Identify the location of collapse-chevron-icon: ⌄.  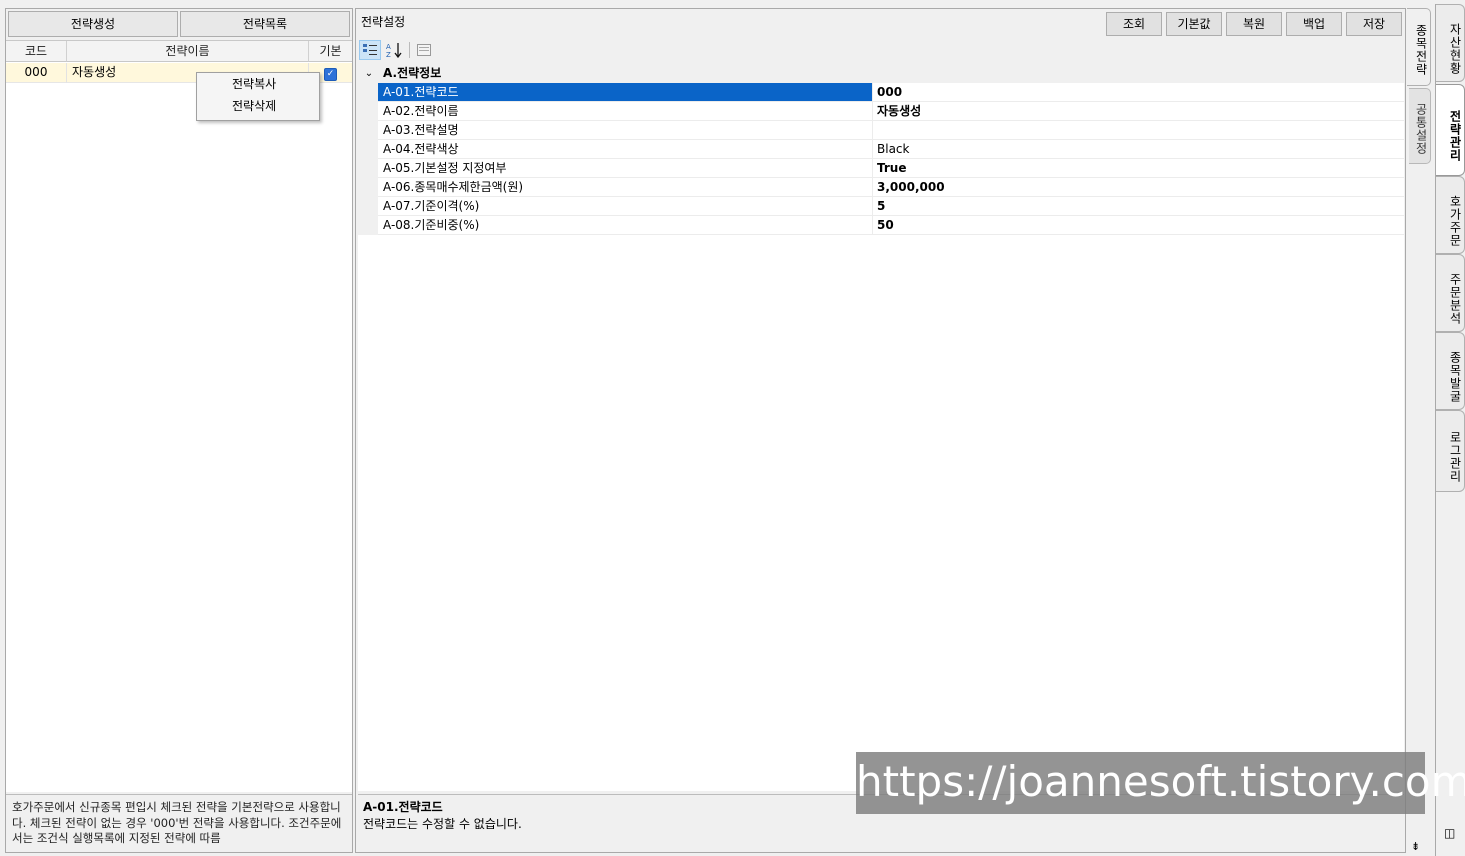
(369, 73).